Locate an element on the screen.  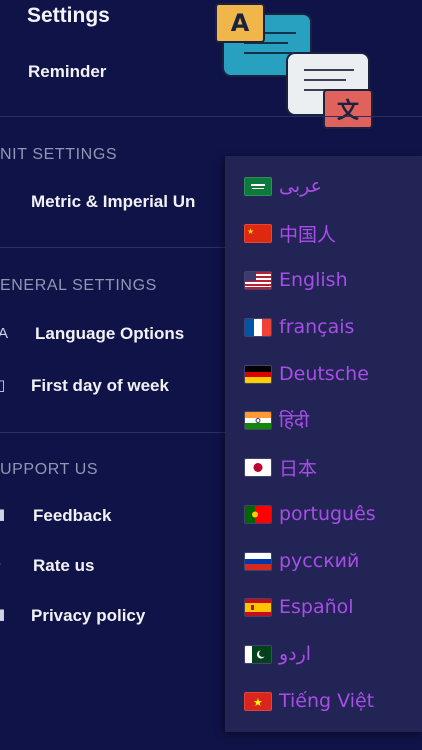
language-label: عربى is located at coordinates (300, 186).